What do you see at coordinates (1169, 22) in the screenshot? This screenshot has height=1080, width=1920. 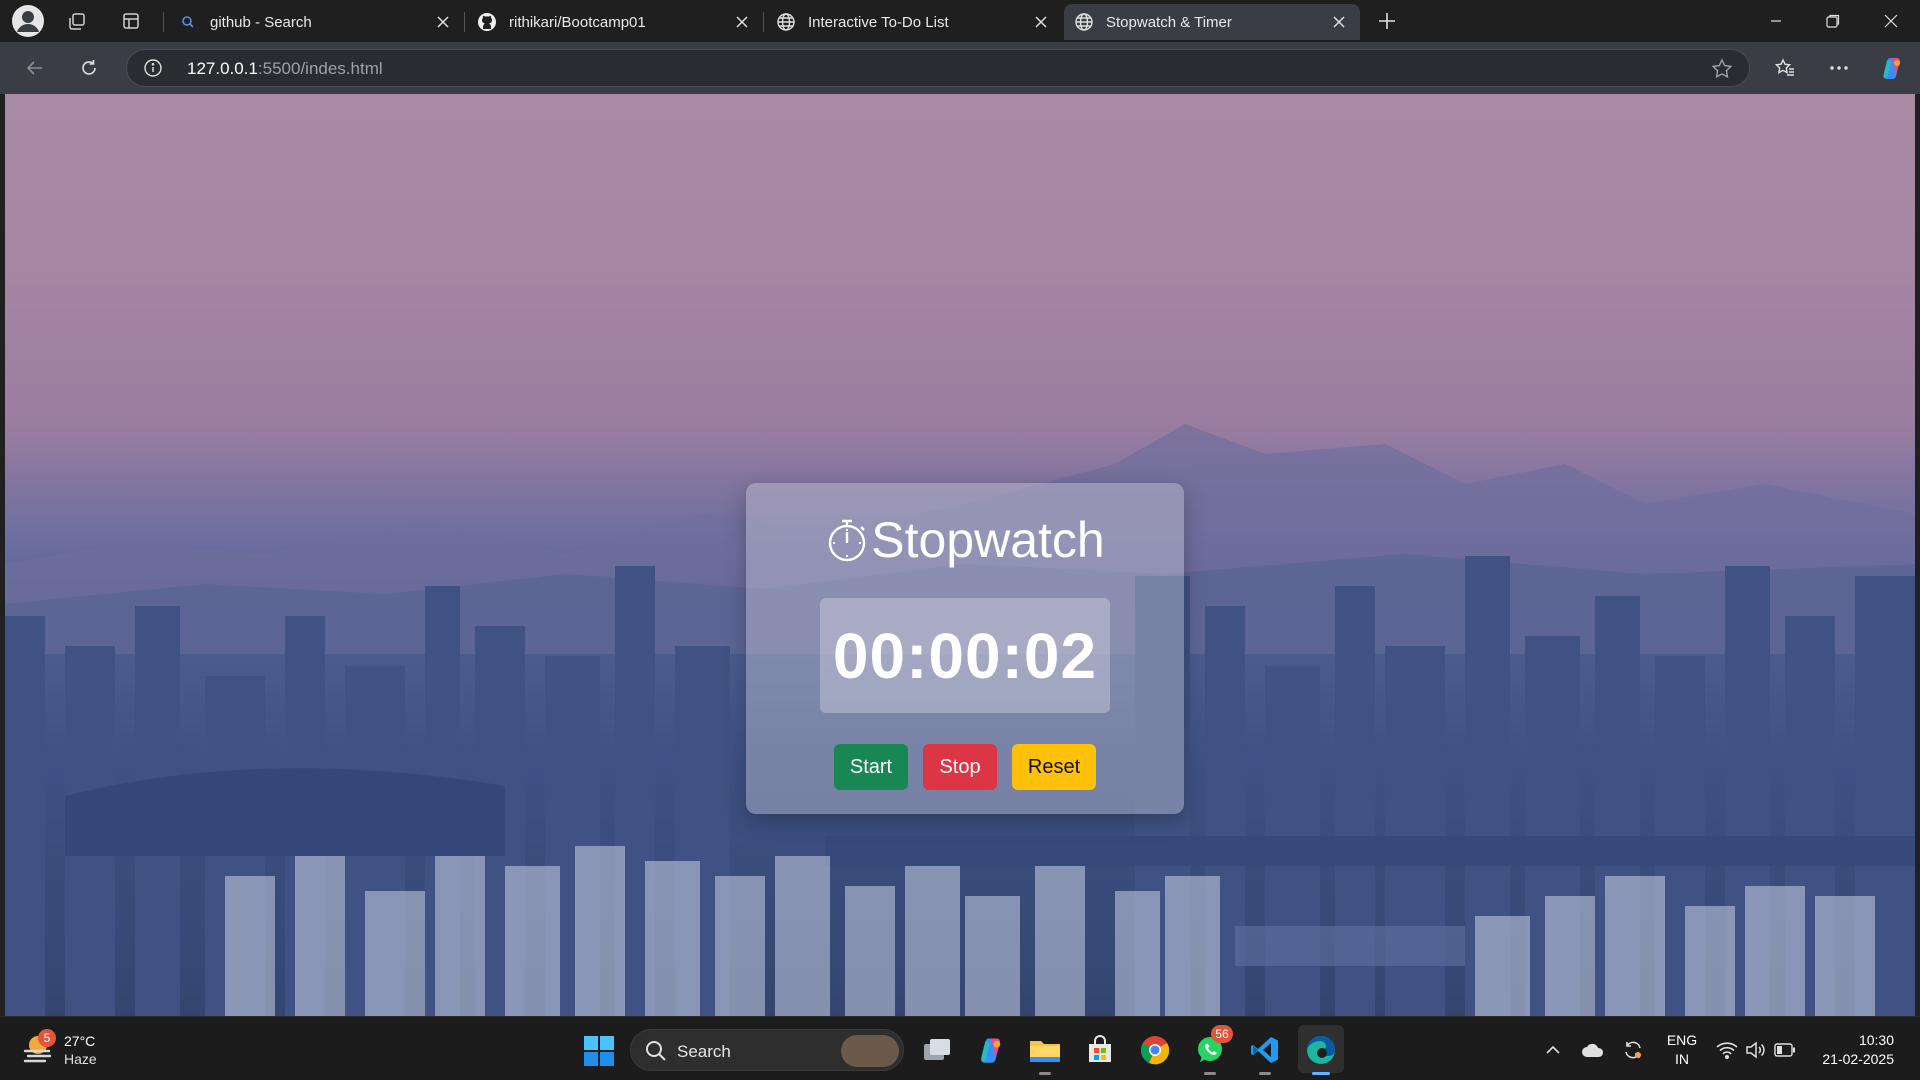 I see `tab-title: Stopwatch & Timer` at bounding box center [1169, 22].